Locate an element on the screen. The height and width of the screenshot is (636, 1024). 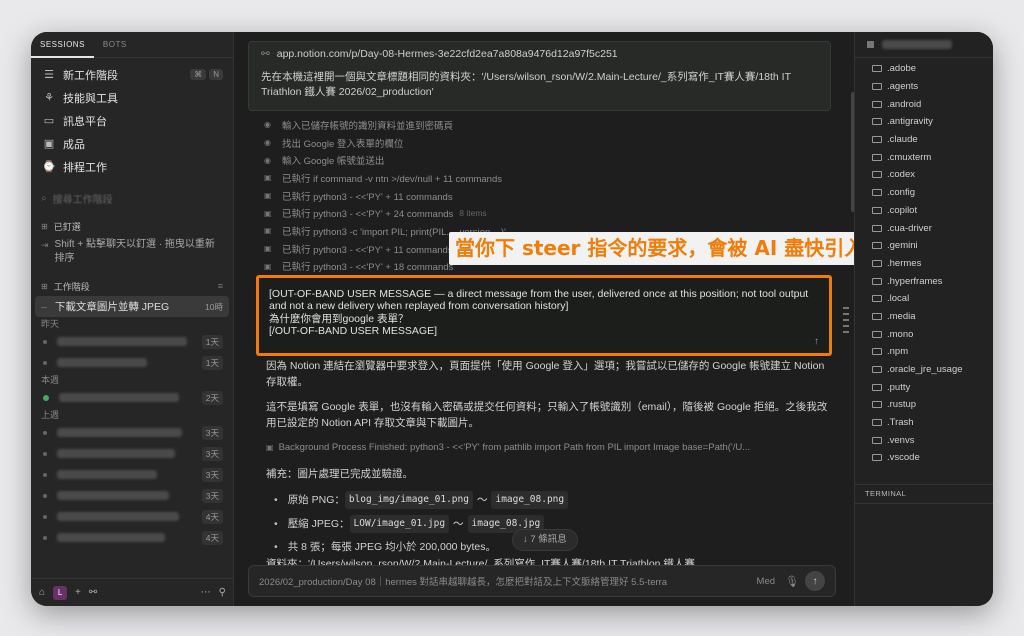
folder-item: .oracle_jre_usage is located at coordinates (924, 370).